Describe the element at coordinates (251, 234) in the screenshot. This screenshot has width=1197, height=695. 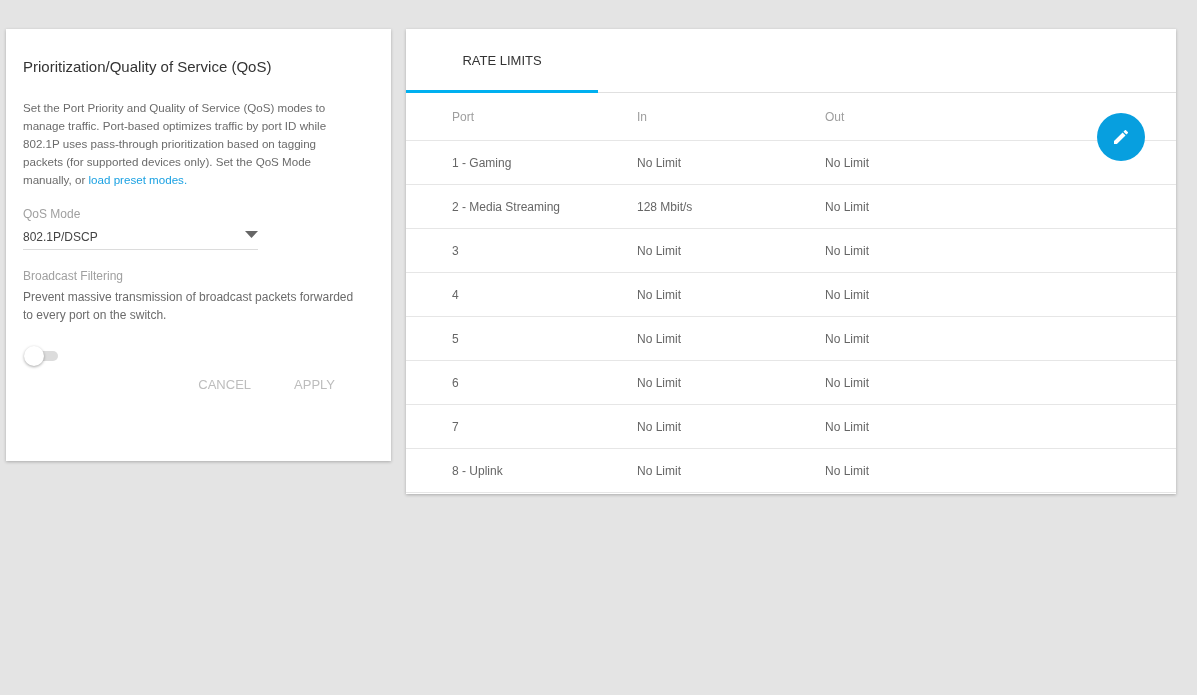
I see `caret-icon` at that location.